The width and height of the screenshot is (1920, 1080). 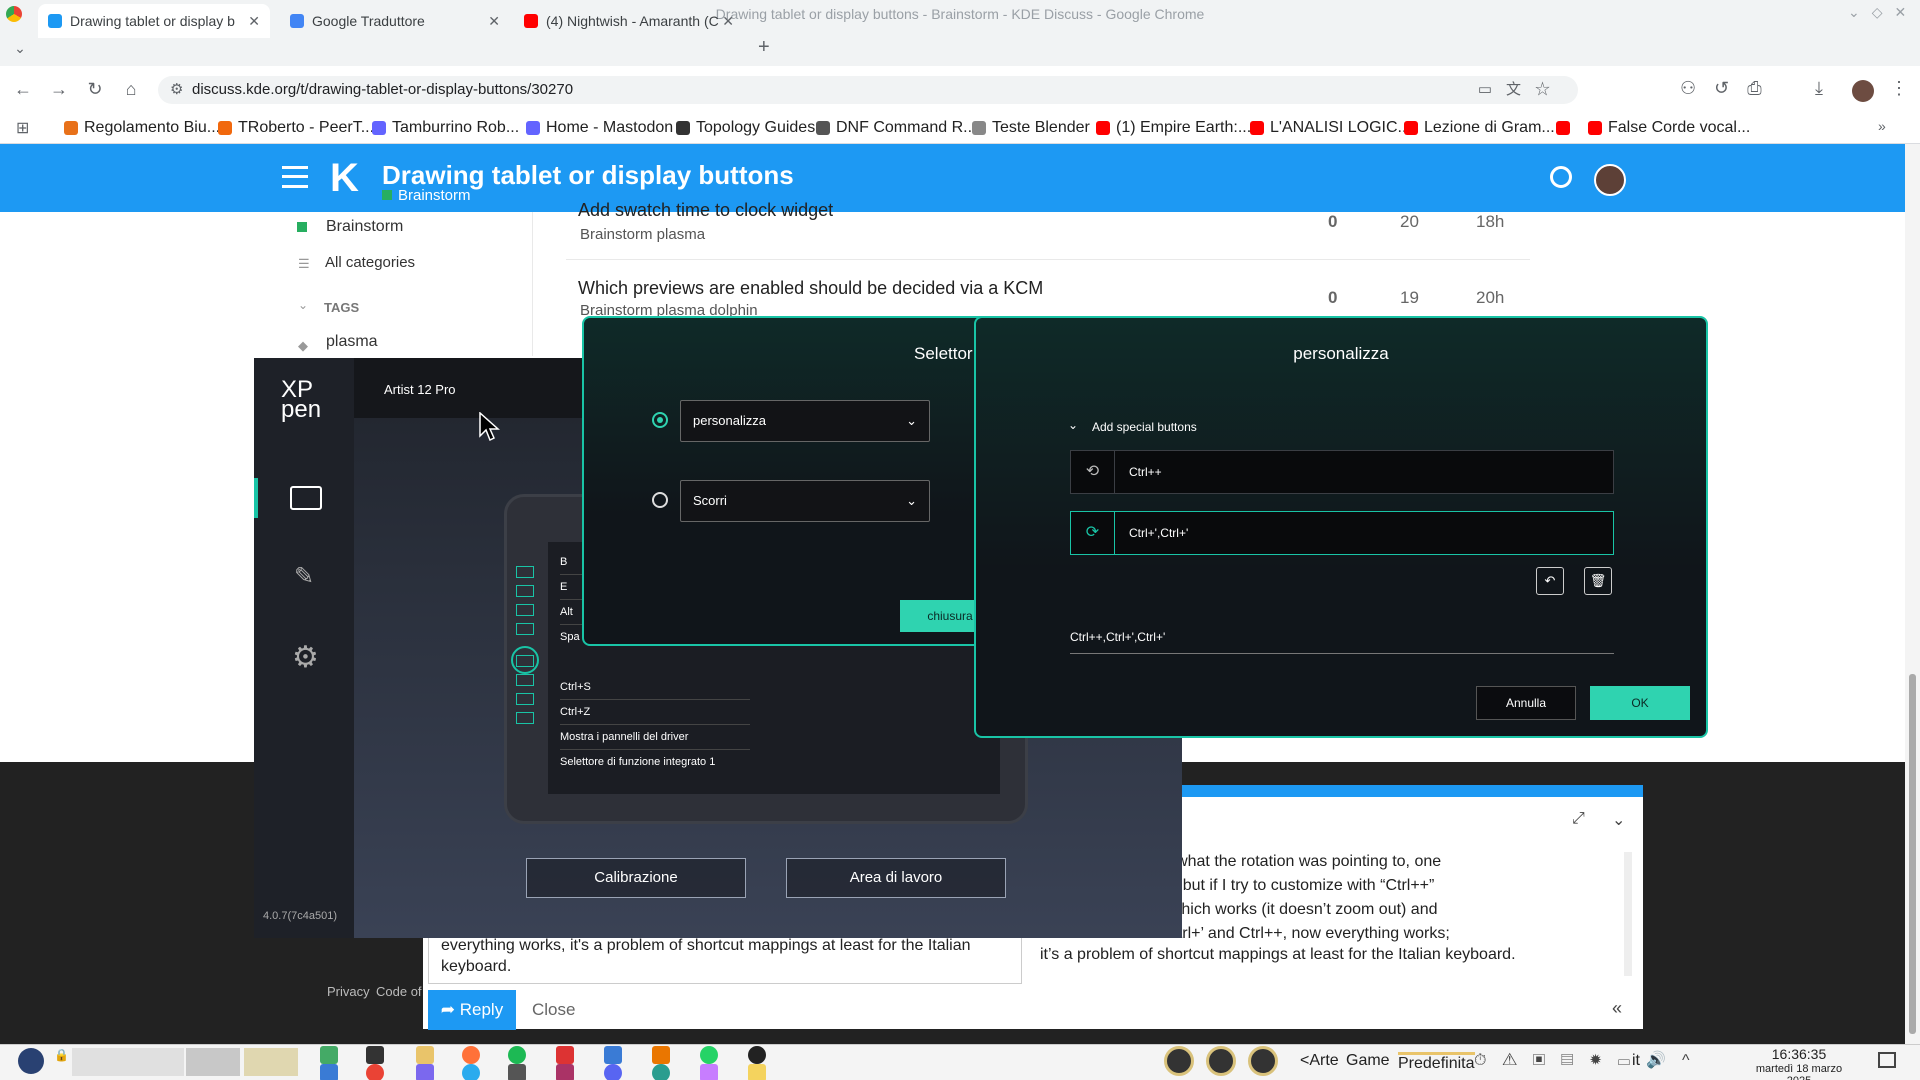 I want to click on blender-icon, so click(x=661, y=1055).